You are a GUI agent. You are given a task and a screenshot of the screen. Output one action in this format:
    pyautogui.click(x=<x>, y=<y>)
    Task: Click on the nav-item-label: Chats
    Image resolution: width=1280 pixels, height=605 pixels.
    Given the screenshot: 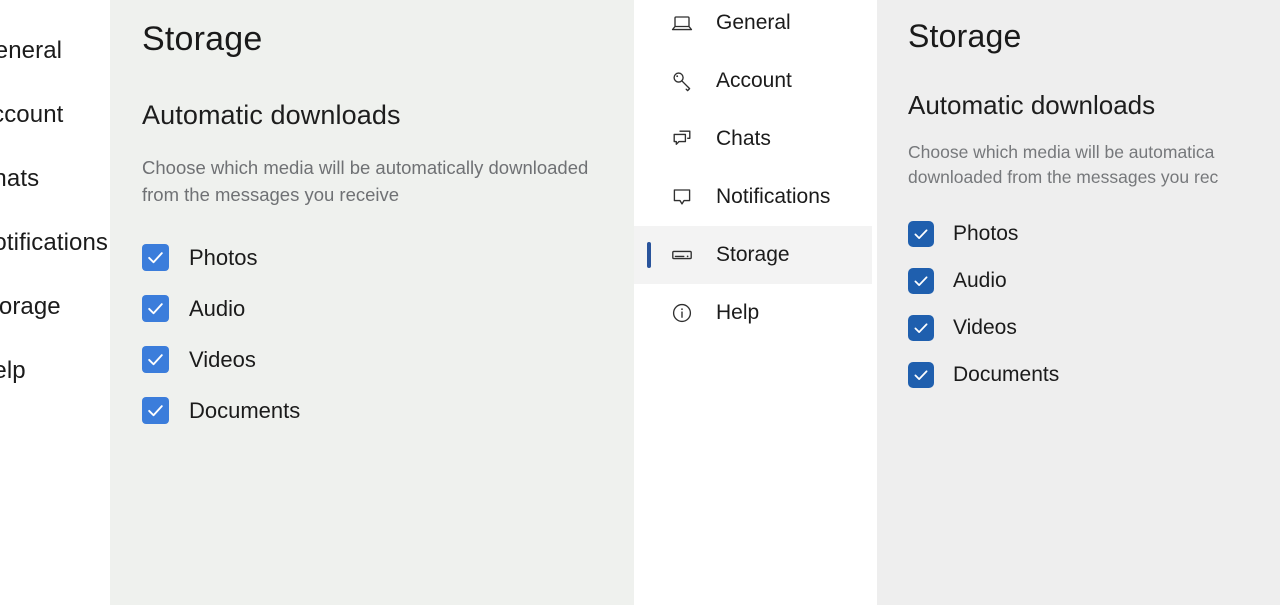 What is the action you would take?
    pyautogui.click(x=743, y=138)
    